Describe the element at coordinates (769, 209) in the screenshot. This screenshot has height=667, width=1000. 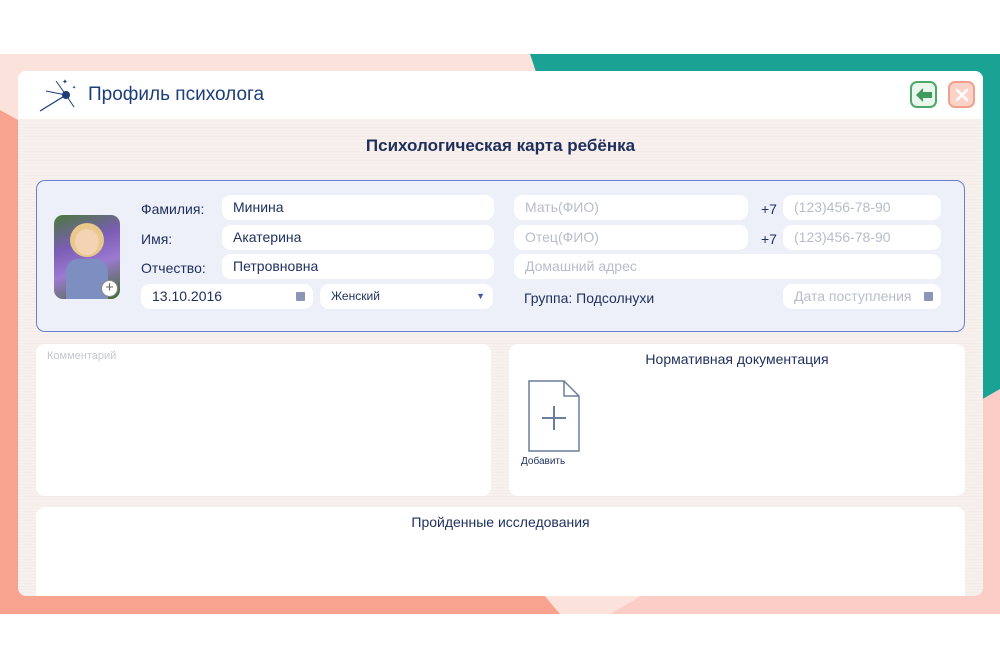
I see `mother-phone-prefix: +7` at that location.